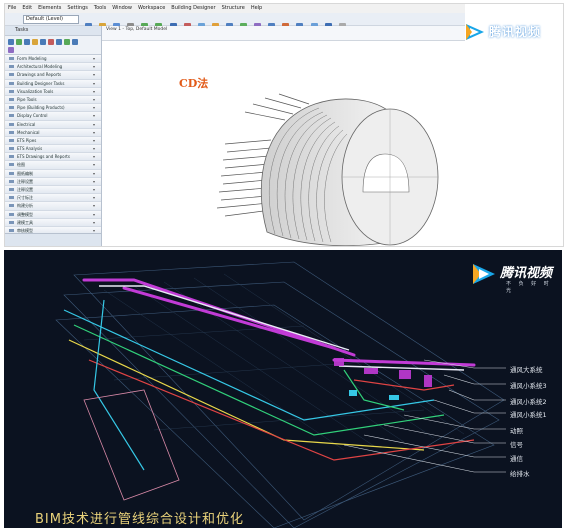 The width and height of the screenshot is (565, 530). What do you see at coordinates (53, 198) in the screenshot?
I see `task-dimension: 尺寸标注` at bounding box center [53, 198].